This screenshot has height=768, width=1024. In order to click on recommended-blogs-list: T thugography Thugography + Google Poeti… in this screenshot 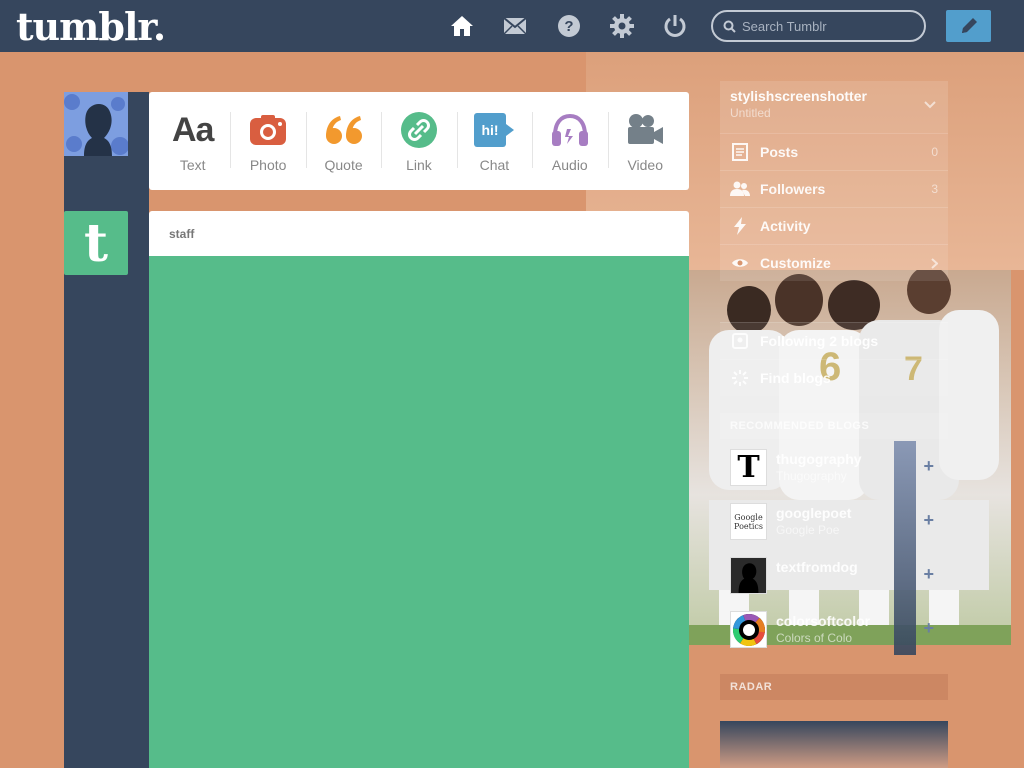, I will do `click(834, 548)`.